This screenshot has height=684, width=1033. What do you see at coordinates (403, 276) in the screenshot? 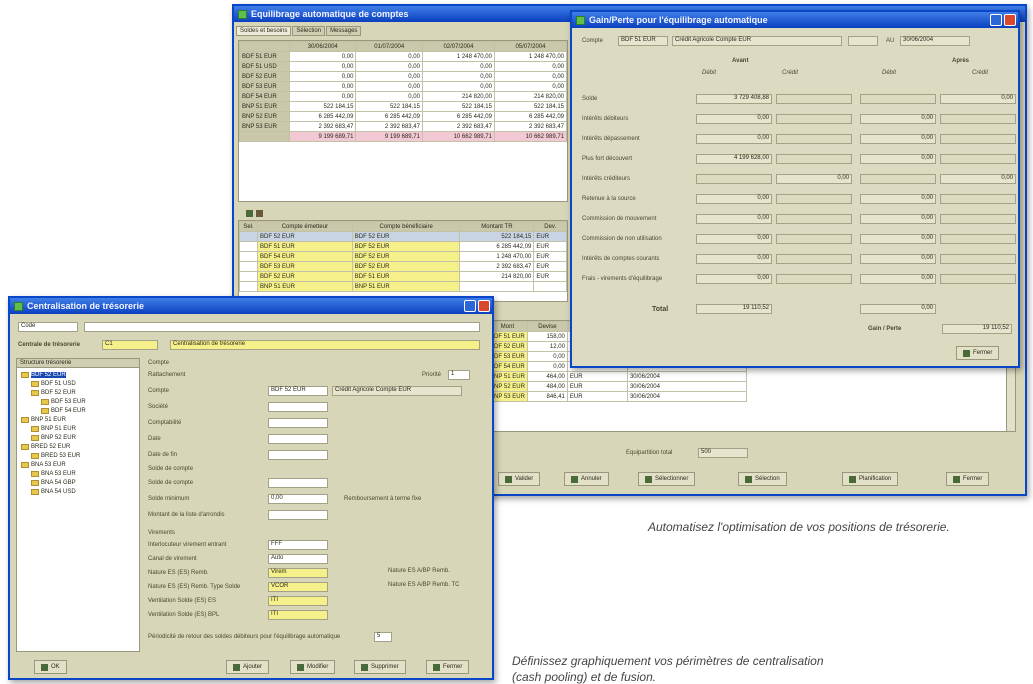
I see `list-row: BDF 52 EUR BDF 51 EUR 214 820,00 EUR` at bounding box center [403, 276].